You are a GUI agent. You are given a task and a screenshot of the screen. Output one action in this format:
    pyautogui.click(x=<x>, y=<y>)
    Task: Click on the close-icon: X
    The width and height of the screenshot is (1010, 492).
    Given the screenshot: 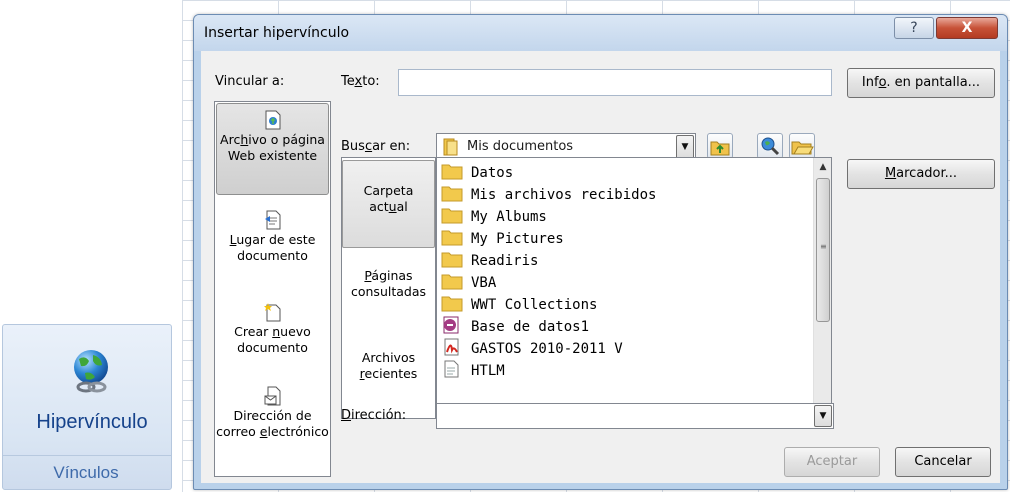 What is the action you would take?
    pyautogui.click(x=967, y=28)
    